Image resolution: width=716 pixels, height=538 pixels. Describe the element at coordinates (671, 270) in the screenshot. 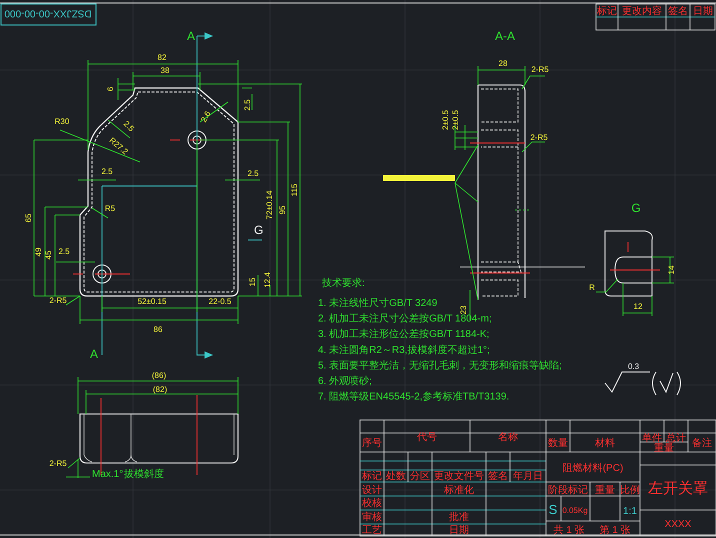

I see `dimension-value: 14` at that location.